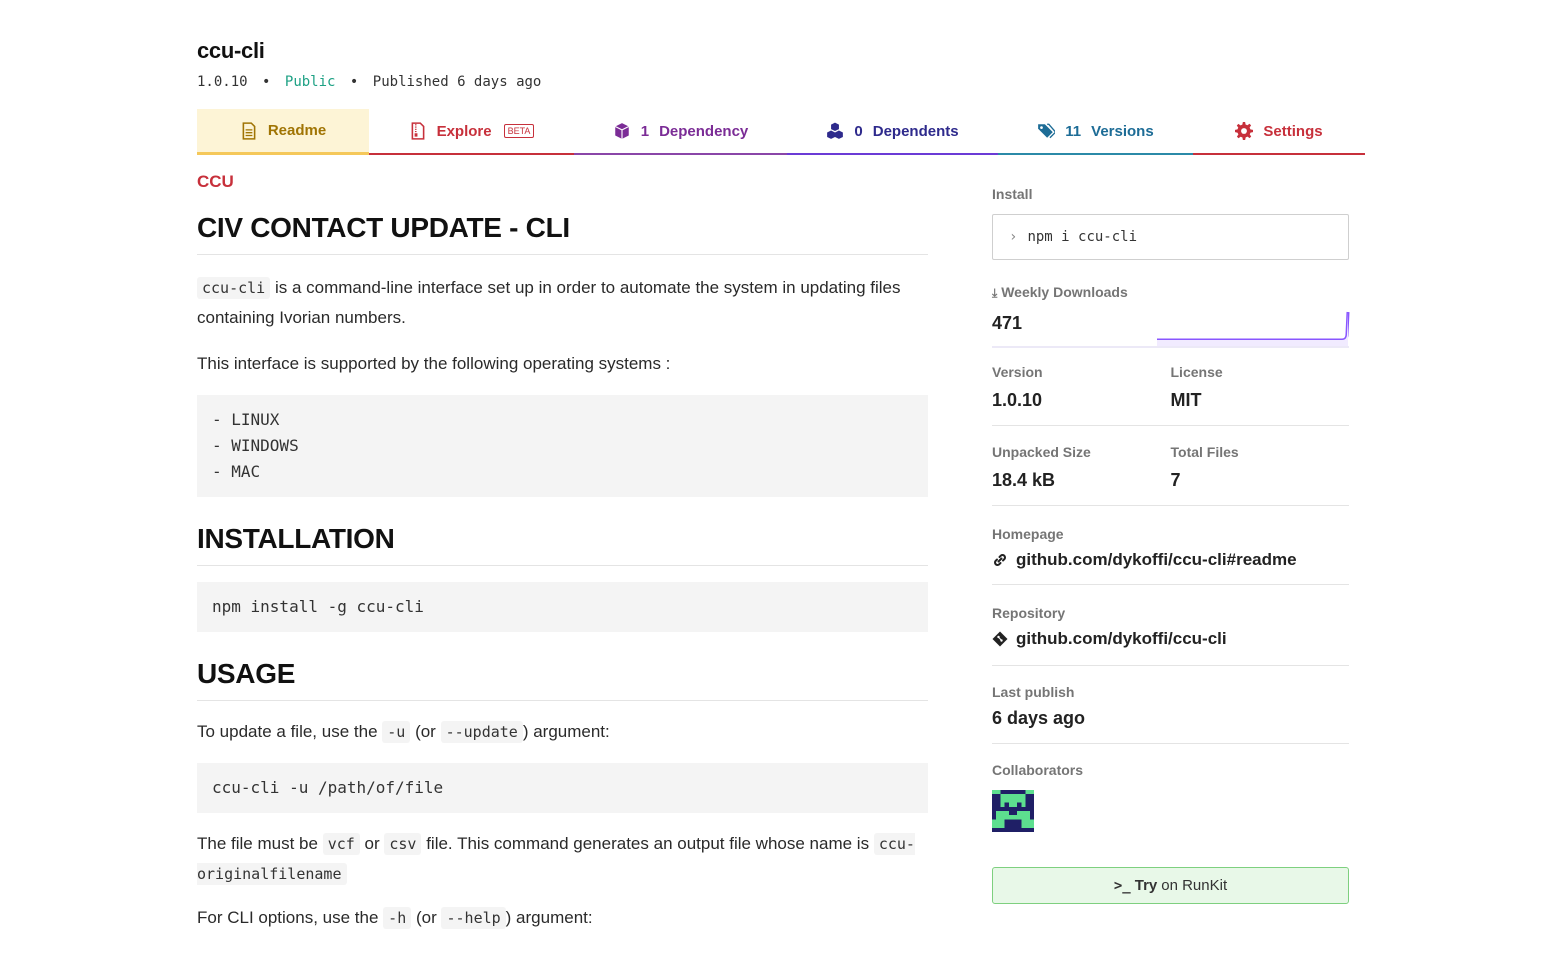  Describe the element at coordinates (995, 293) in the screenshot. I see `download-icon: ⤓` at that location.